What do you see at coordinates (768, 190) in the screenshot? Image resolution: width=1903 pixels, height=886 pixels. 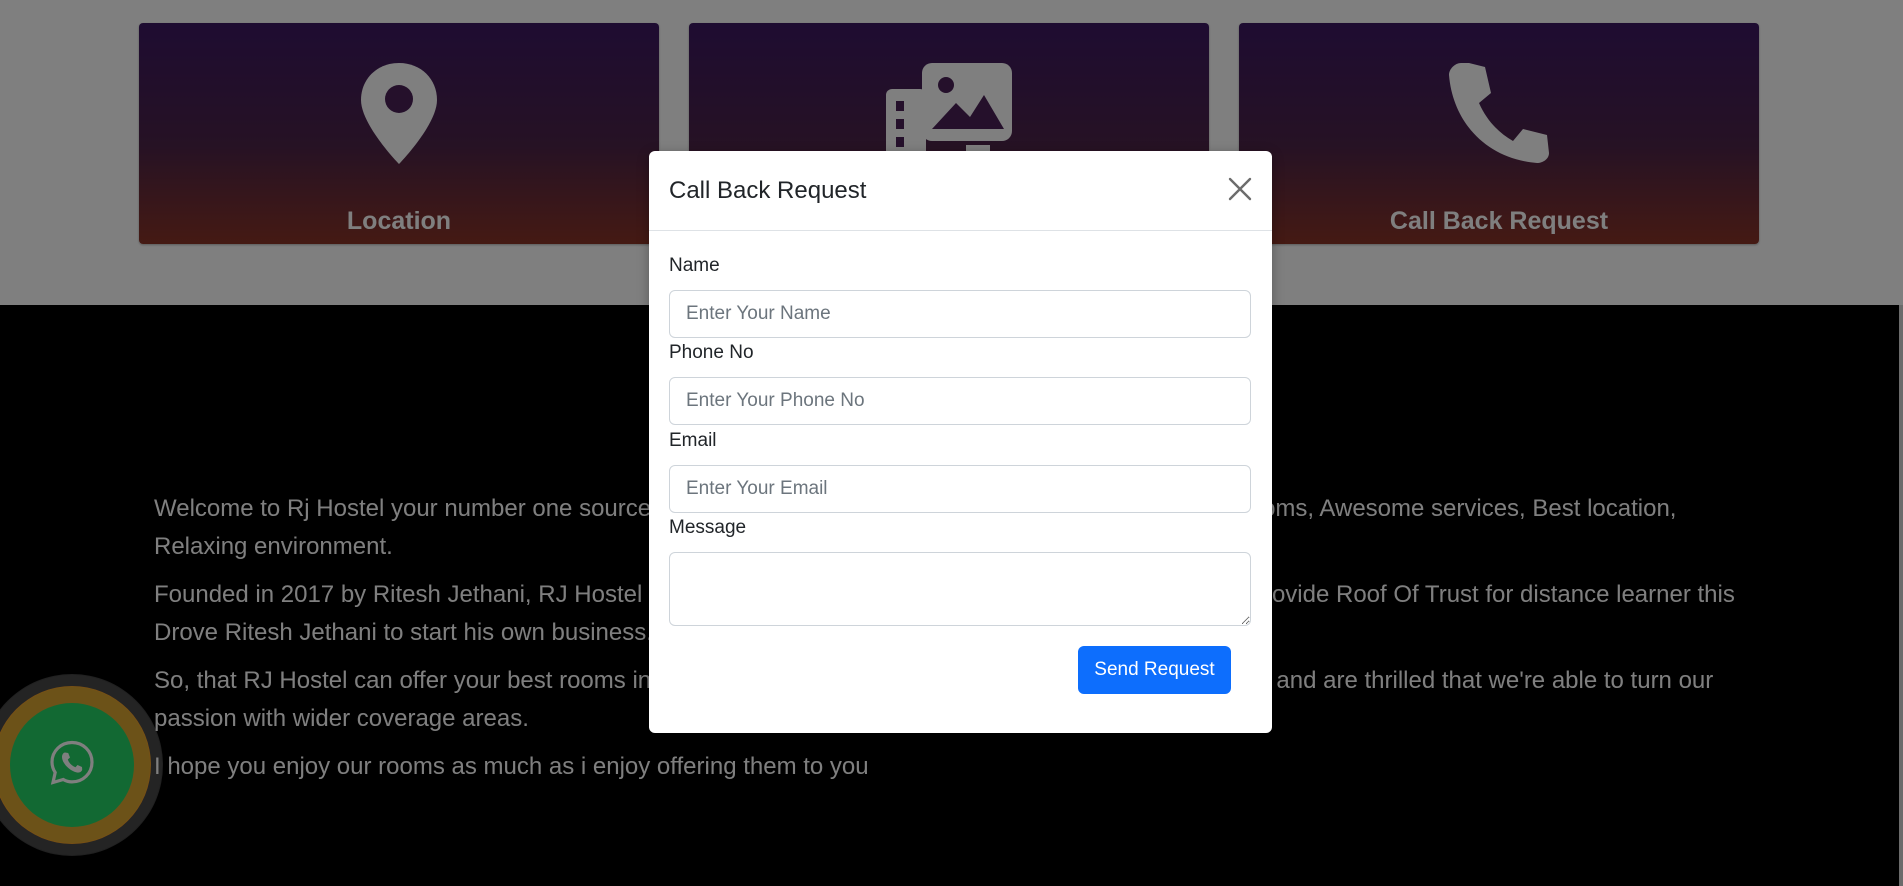 I see `modal-title: Call Back Request` at bounding box center [768, 190].